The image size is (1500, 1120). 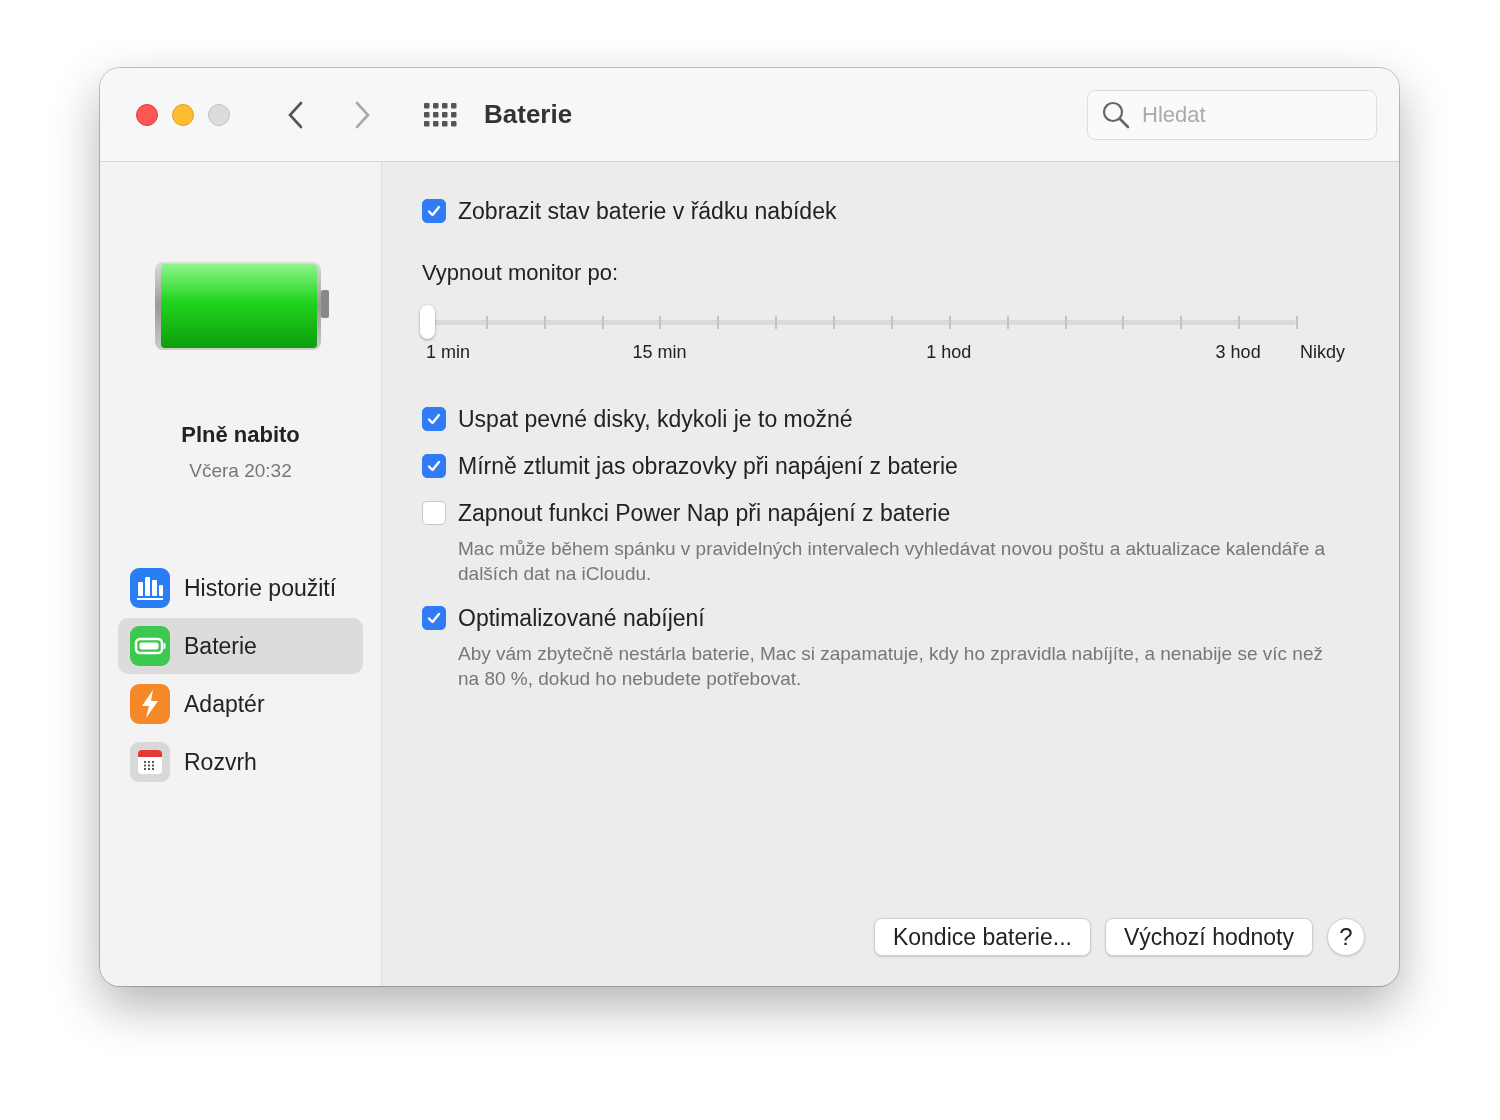 What do you see at coordinates (1346, 937) in the screenshot?
I see `help-button: ?` at bounding box center [1346, 937].